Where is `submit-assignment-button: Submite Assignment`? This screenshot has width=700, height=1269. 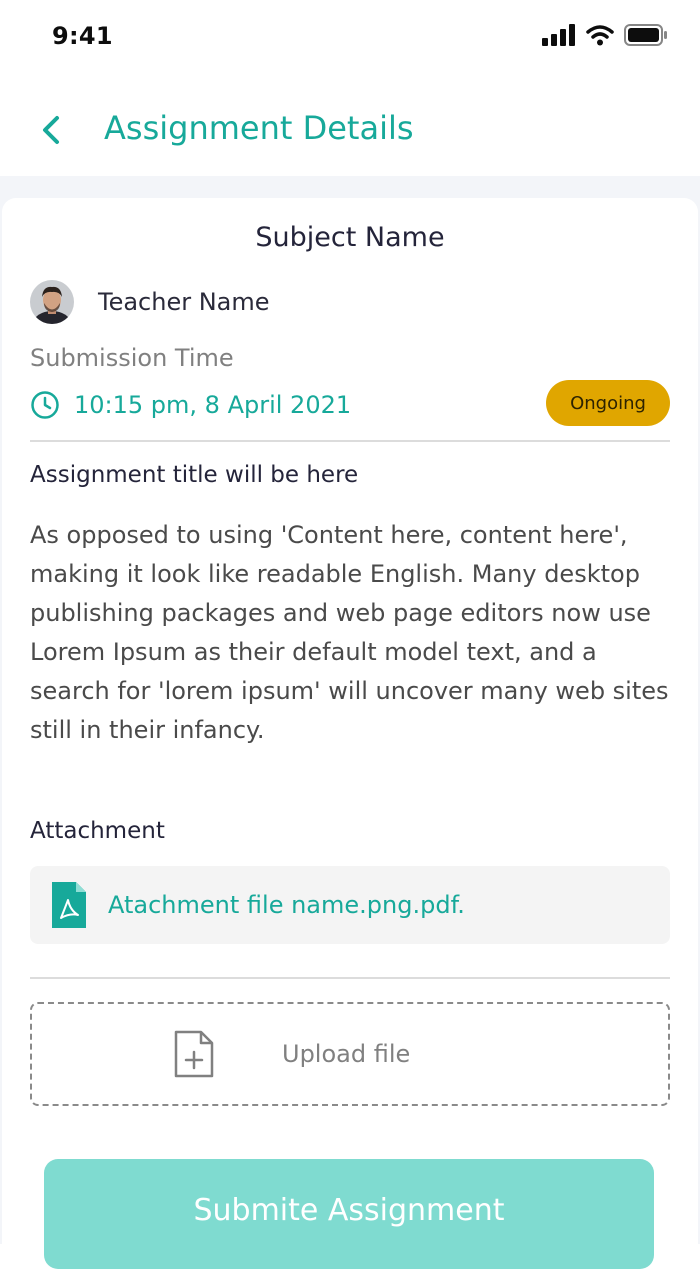
submit-assignment-button: Submite Assignment is located at coordinates (349, 1214).